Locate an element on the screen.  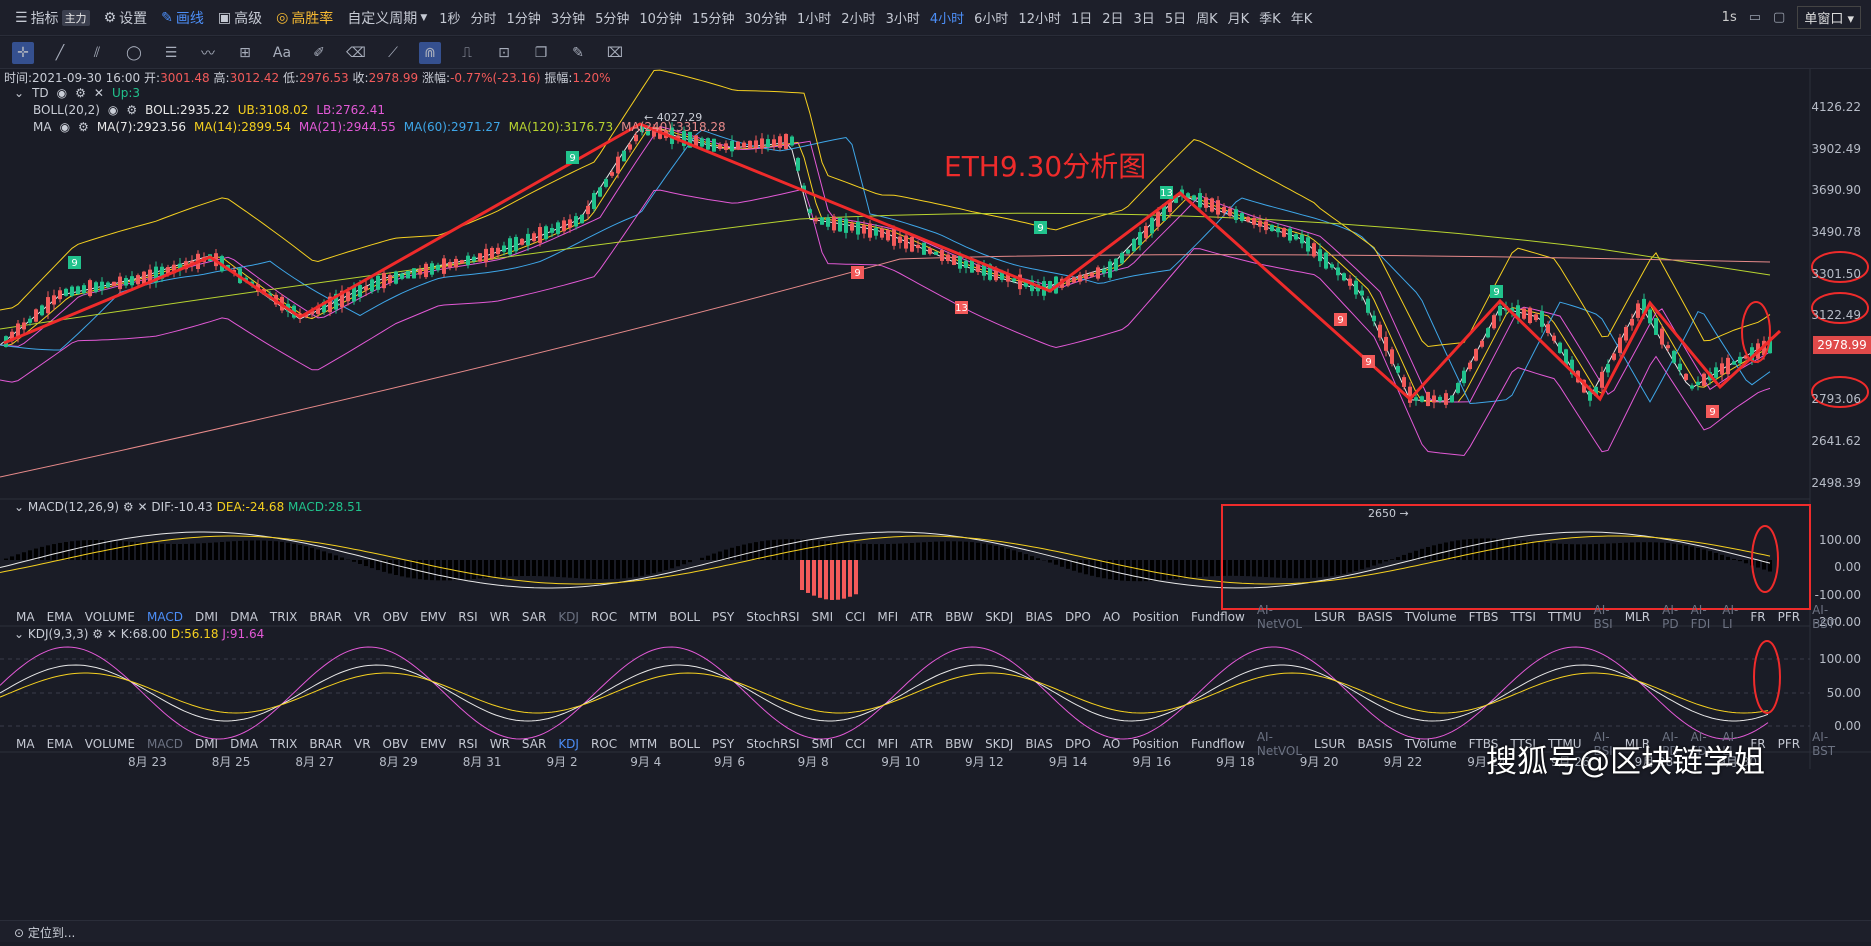
trash-icon: ⌧ is located at coordinates (615, 53).